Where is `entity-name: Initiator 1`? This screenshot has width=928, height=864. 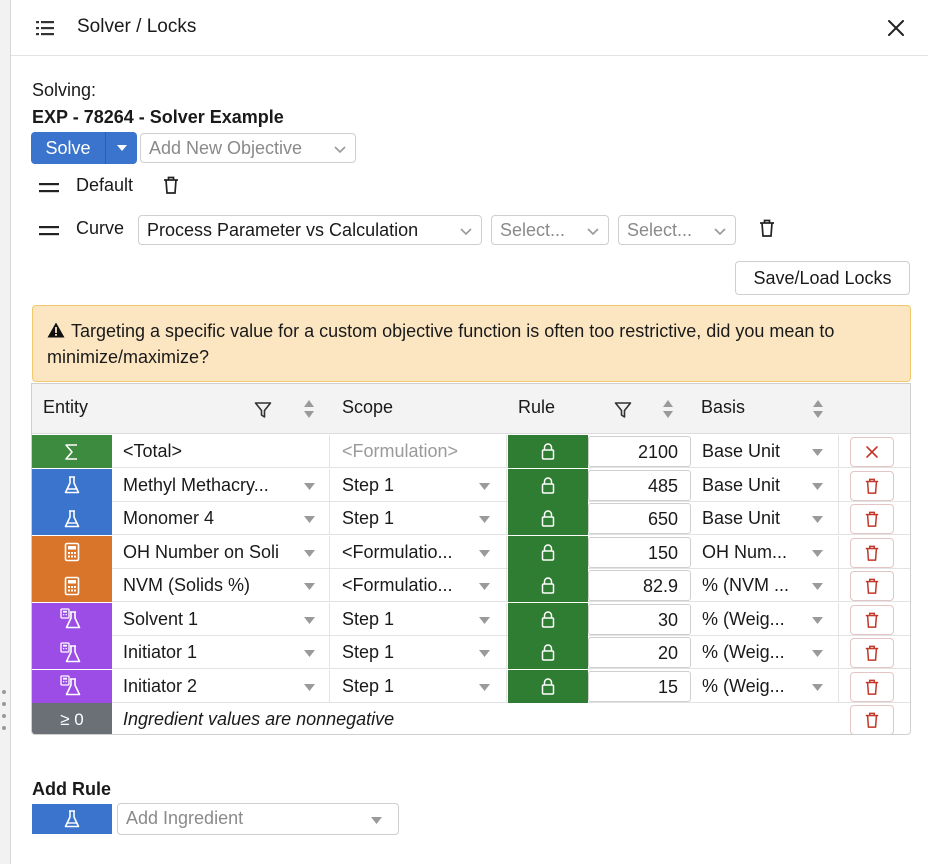
entity-name: Initiator 1 is located at coordinates (221, 652).